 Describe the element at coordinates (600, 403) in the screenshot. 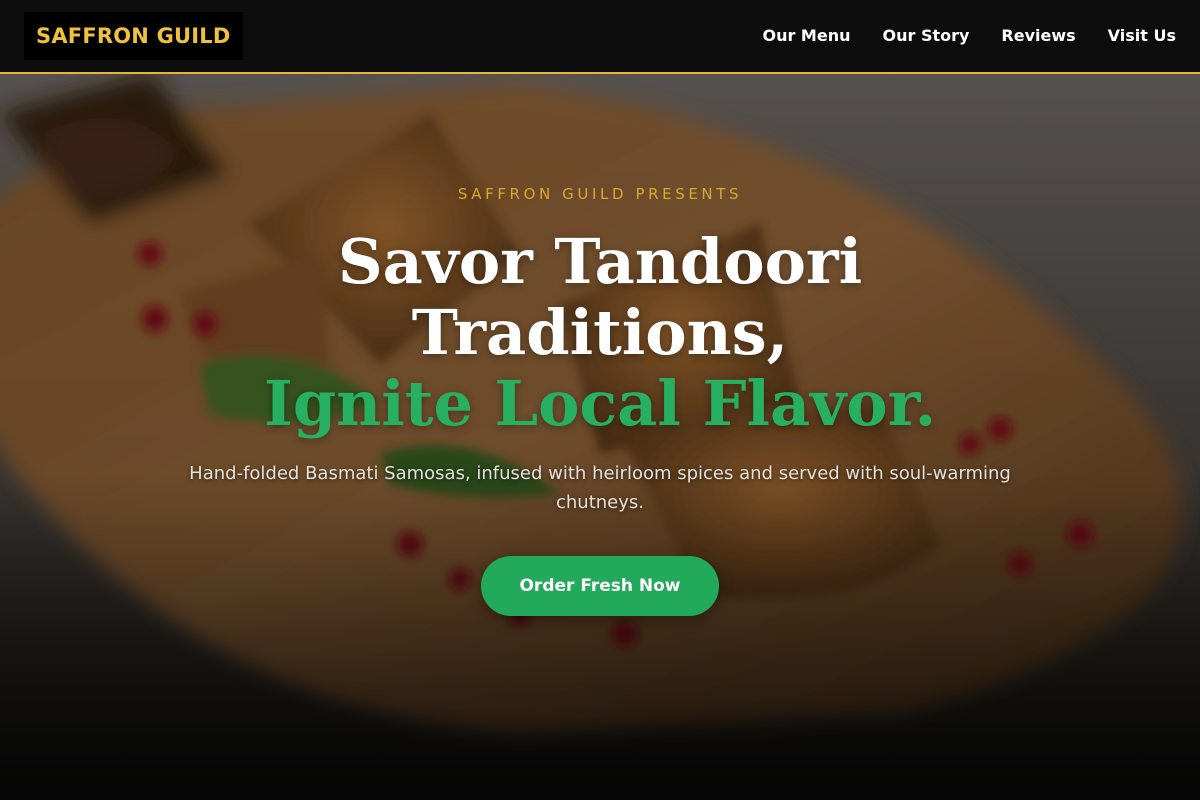

I see `headline-accent: Ignite Local Flavor.` at that location.